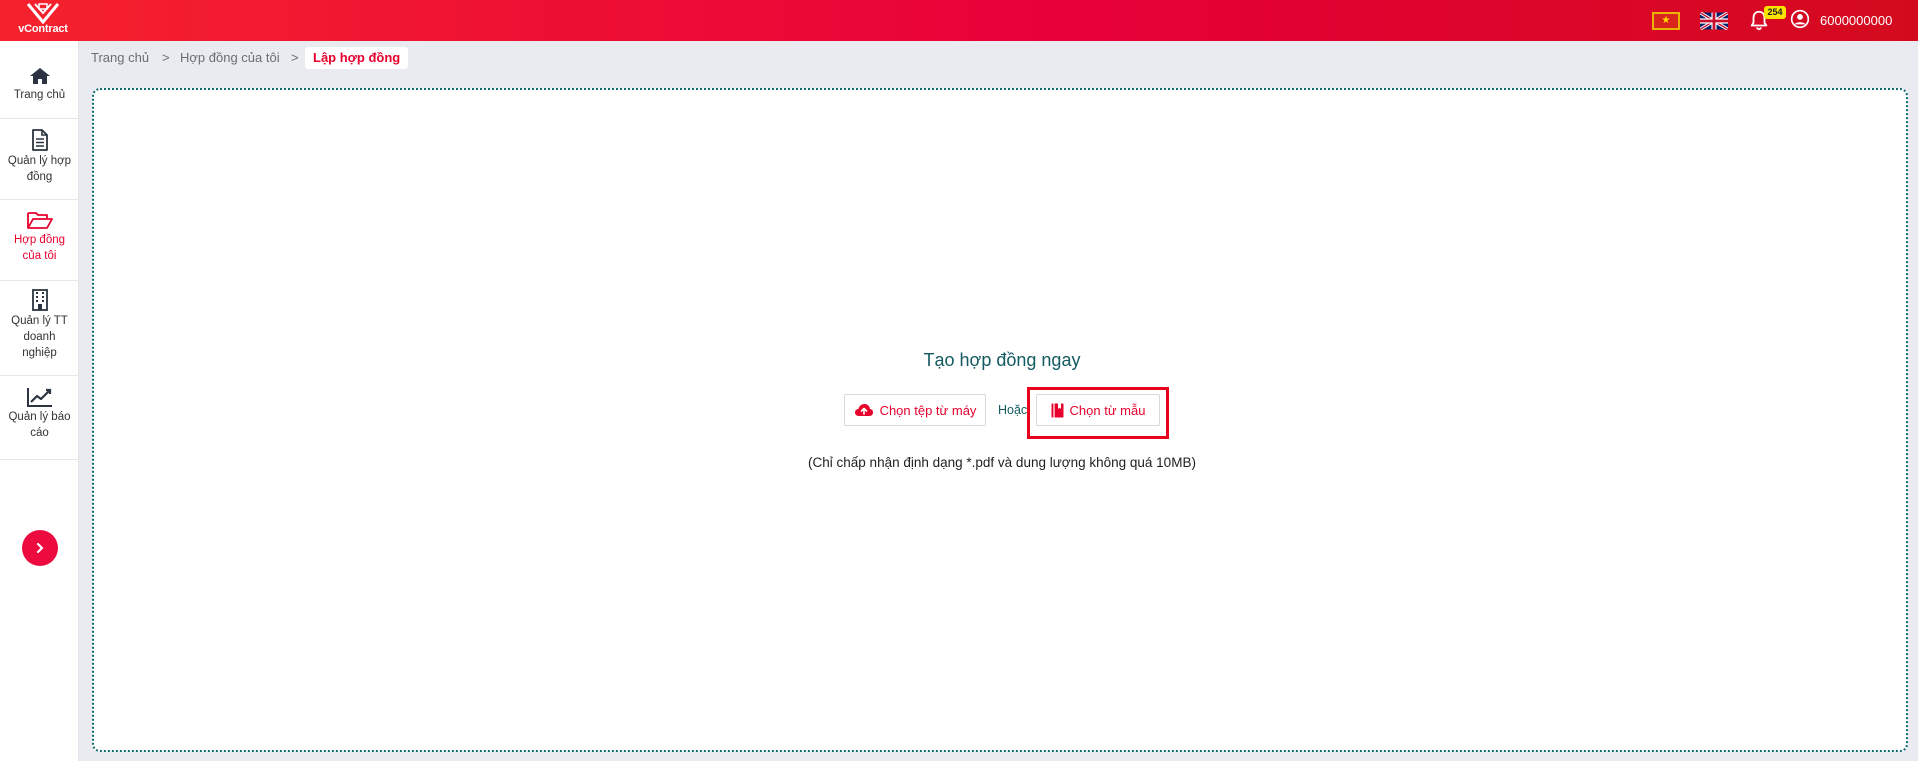 This screenshot has height=761, width=1918. What do you see at coordinates (928, 410) in the screenshot?
I see `upload-file-label: Chọn tệp từ máy` at bounding box center [928, 410].